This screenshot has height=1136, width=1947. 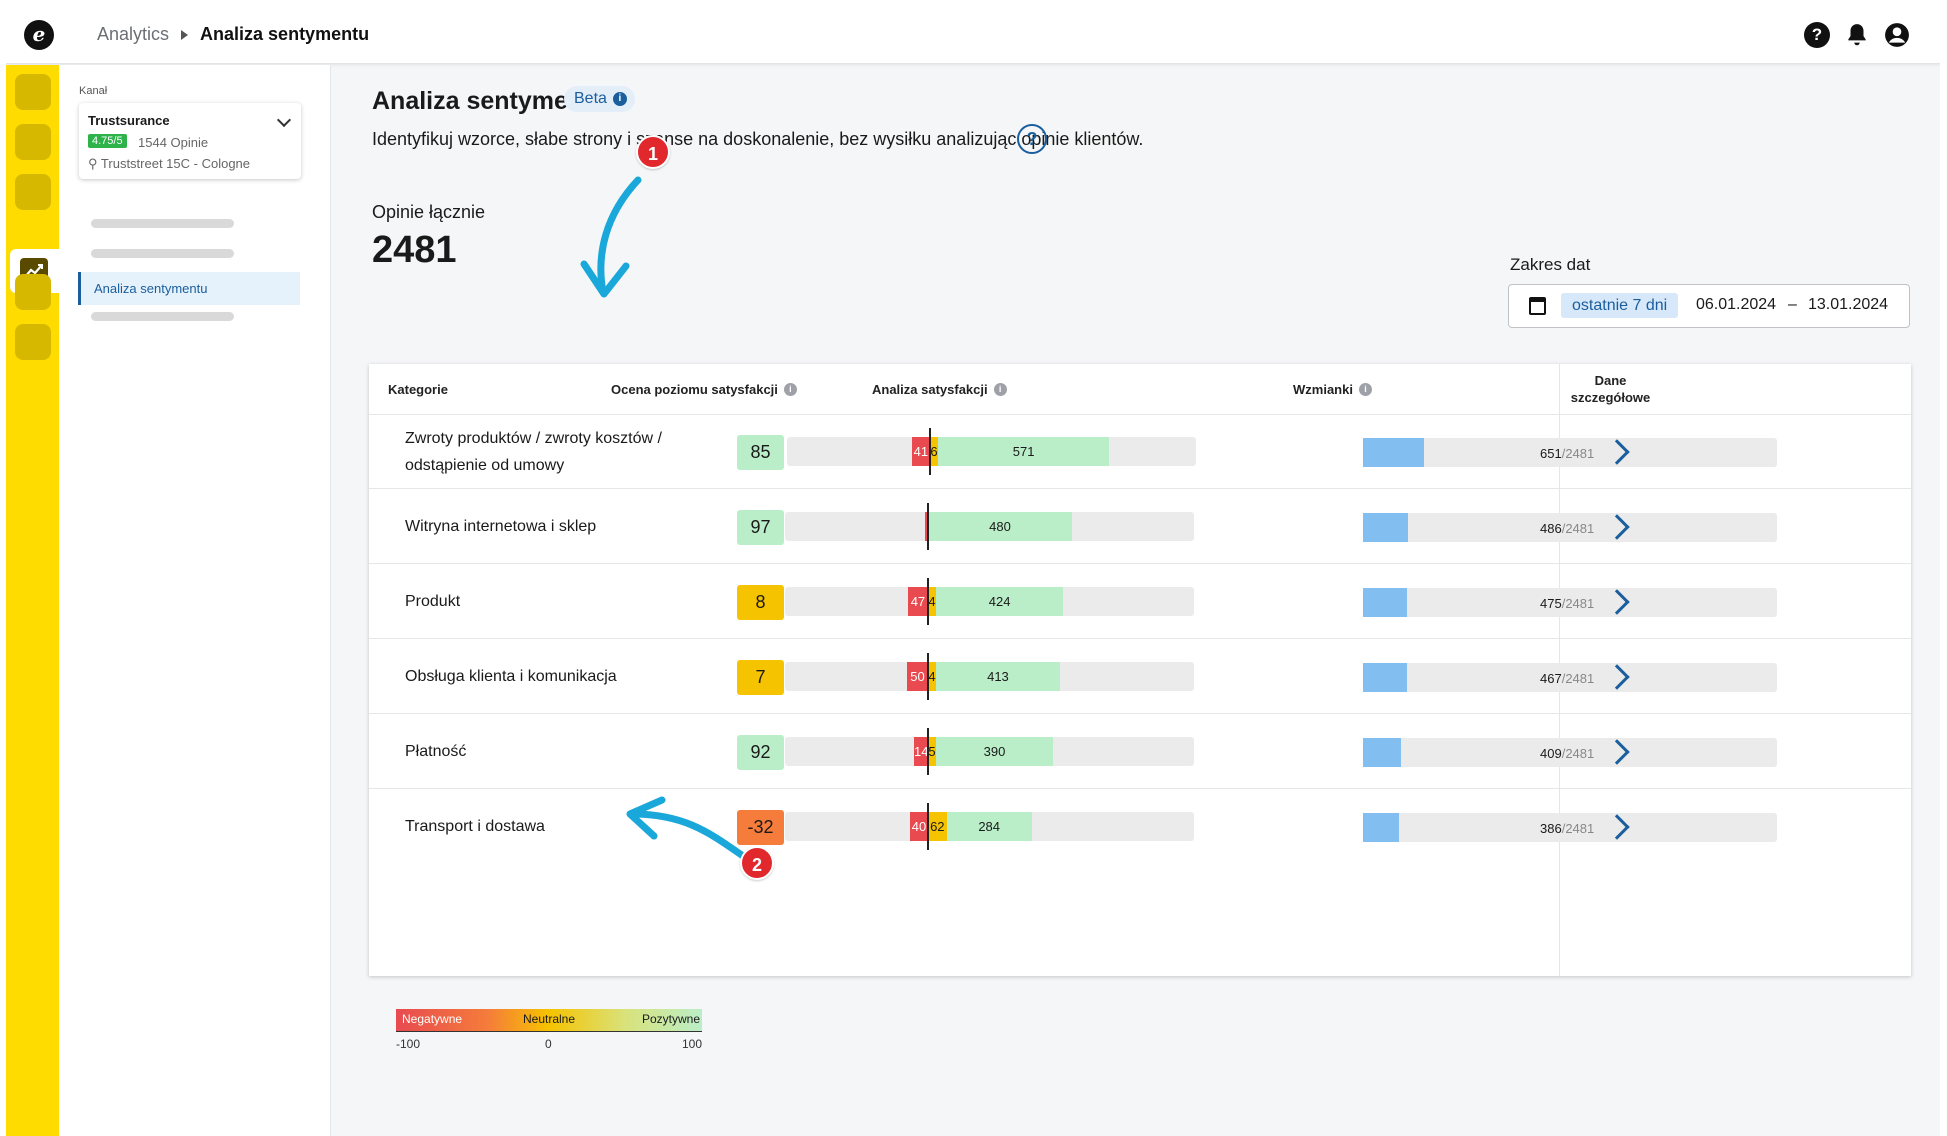 I want to click on sentiment-bar: 40 62 284, so click(x=989, y=826).